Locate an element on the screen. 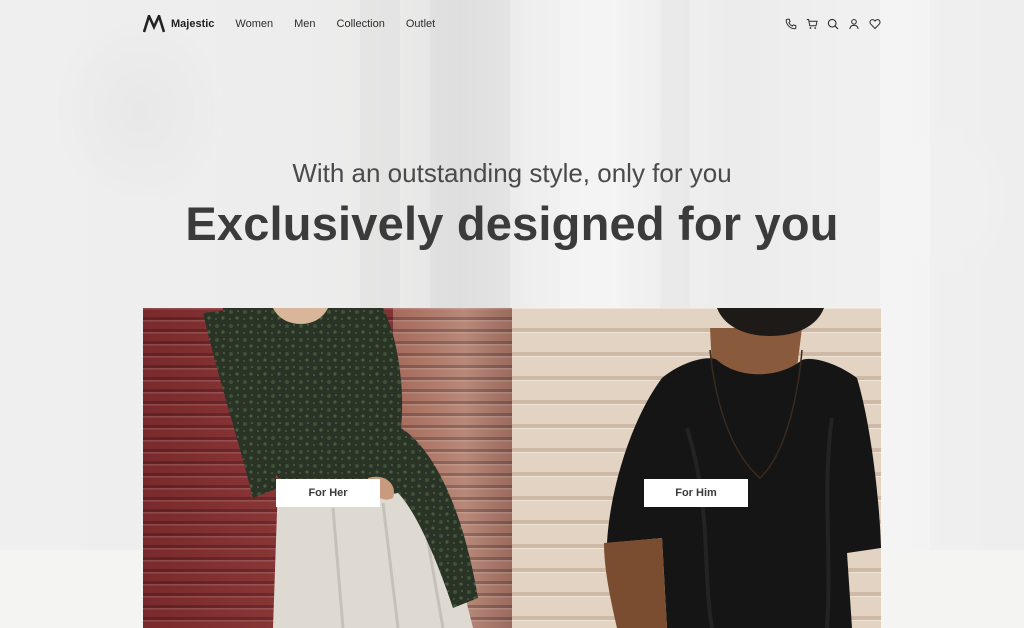  nav-icons is located at coordinates (833, 24).